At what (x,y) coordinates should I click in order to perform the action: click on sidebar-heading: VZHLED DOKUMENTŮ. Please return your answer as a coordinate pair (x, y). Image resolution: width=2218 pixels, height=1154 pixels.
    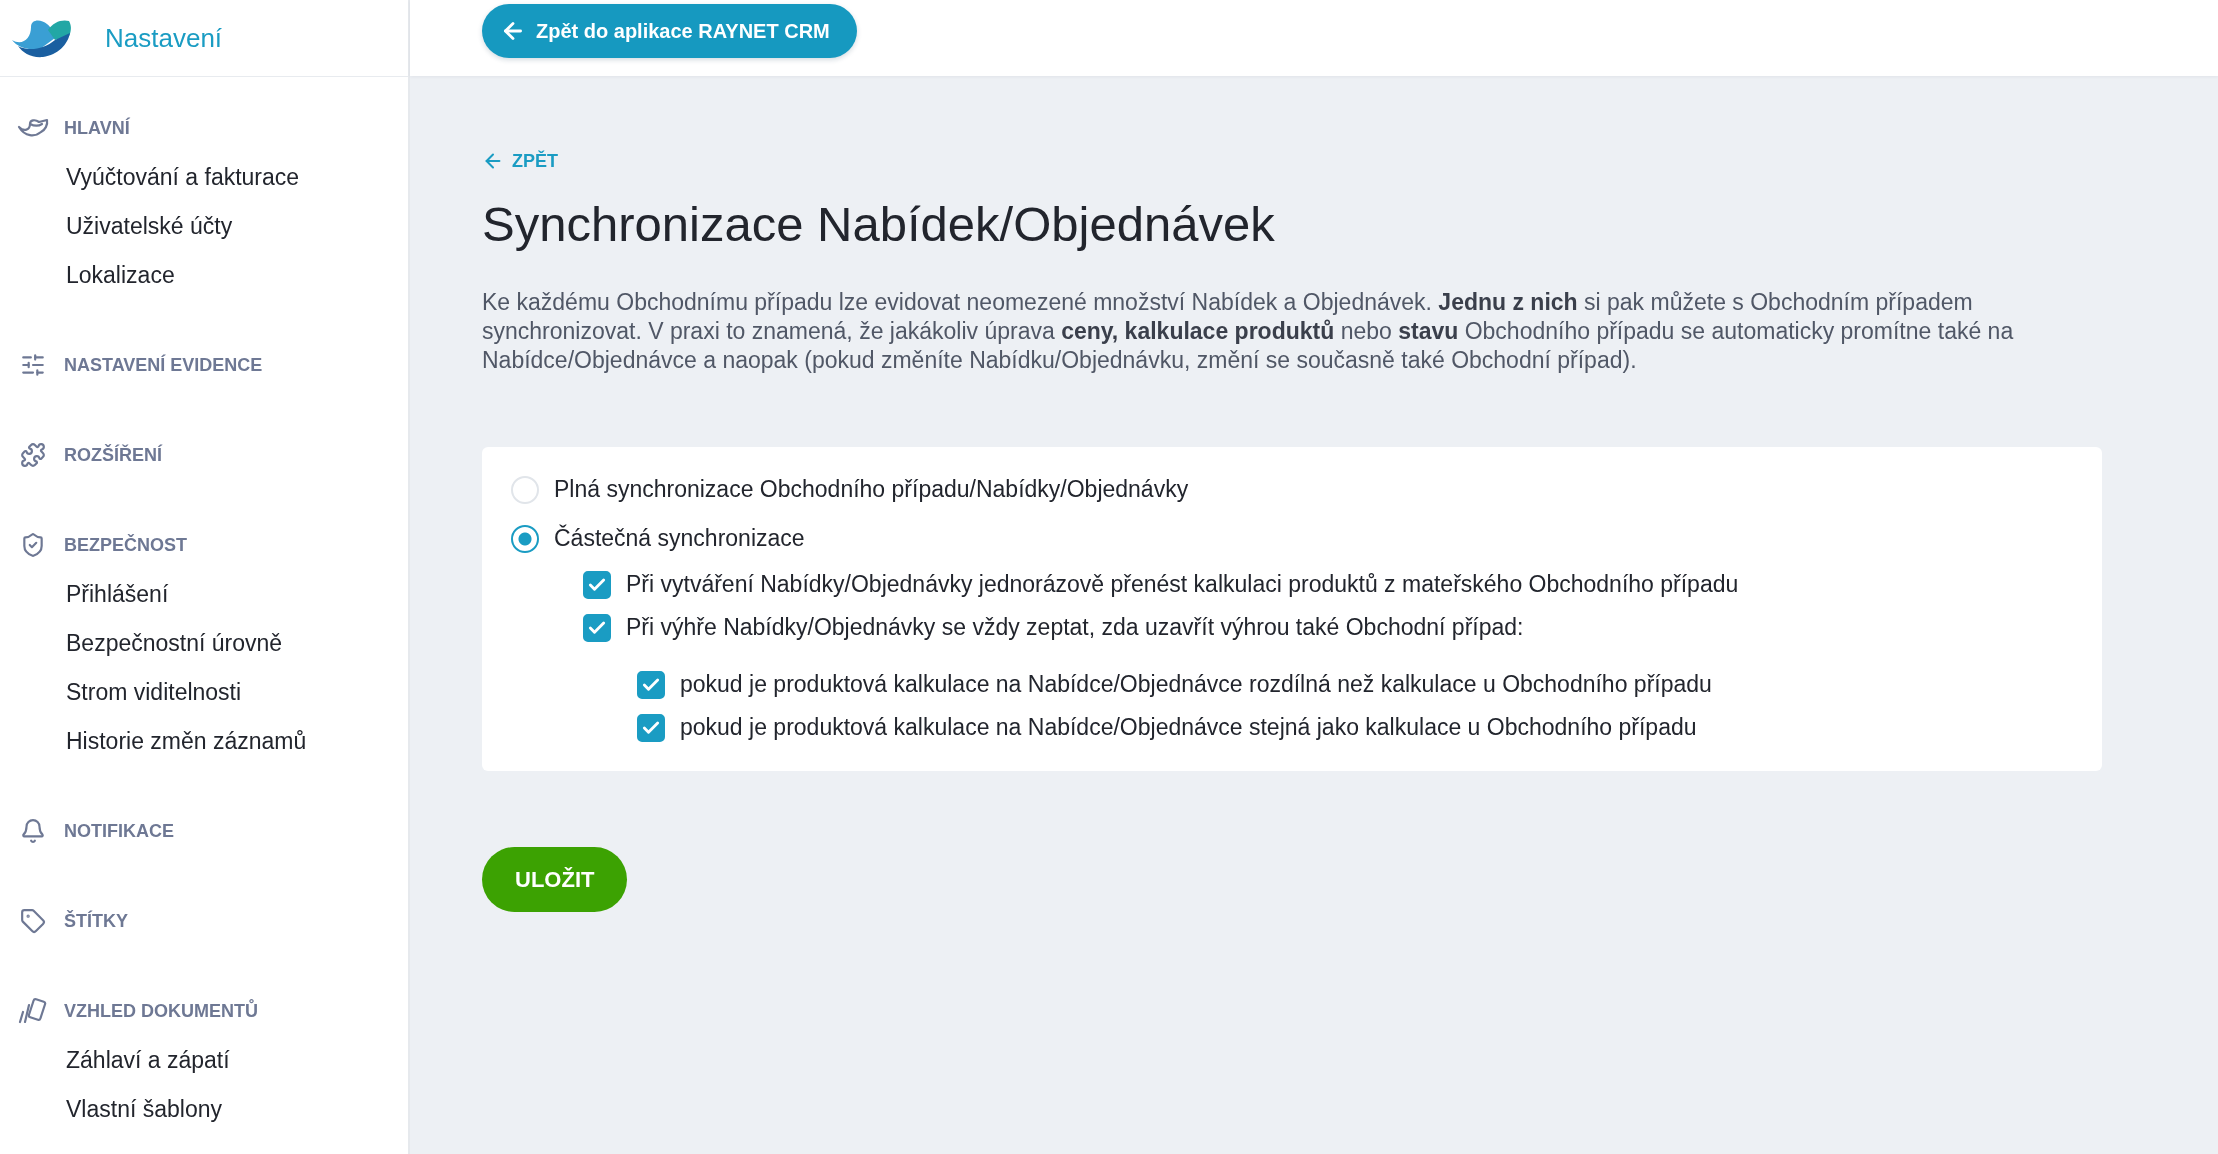
    Looking at the image, I should click on (161, 1011).